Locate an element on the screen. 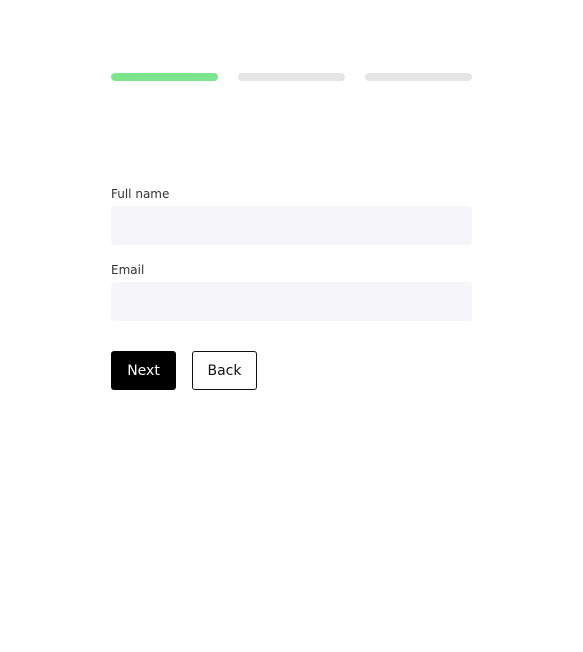  back-button: Back is located at coordinates (224, 370).